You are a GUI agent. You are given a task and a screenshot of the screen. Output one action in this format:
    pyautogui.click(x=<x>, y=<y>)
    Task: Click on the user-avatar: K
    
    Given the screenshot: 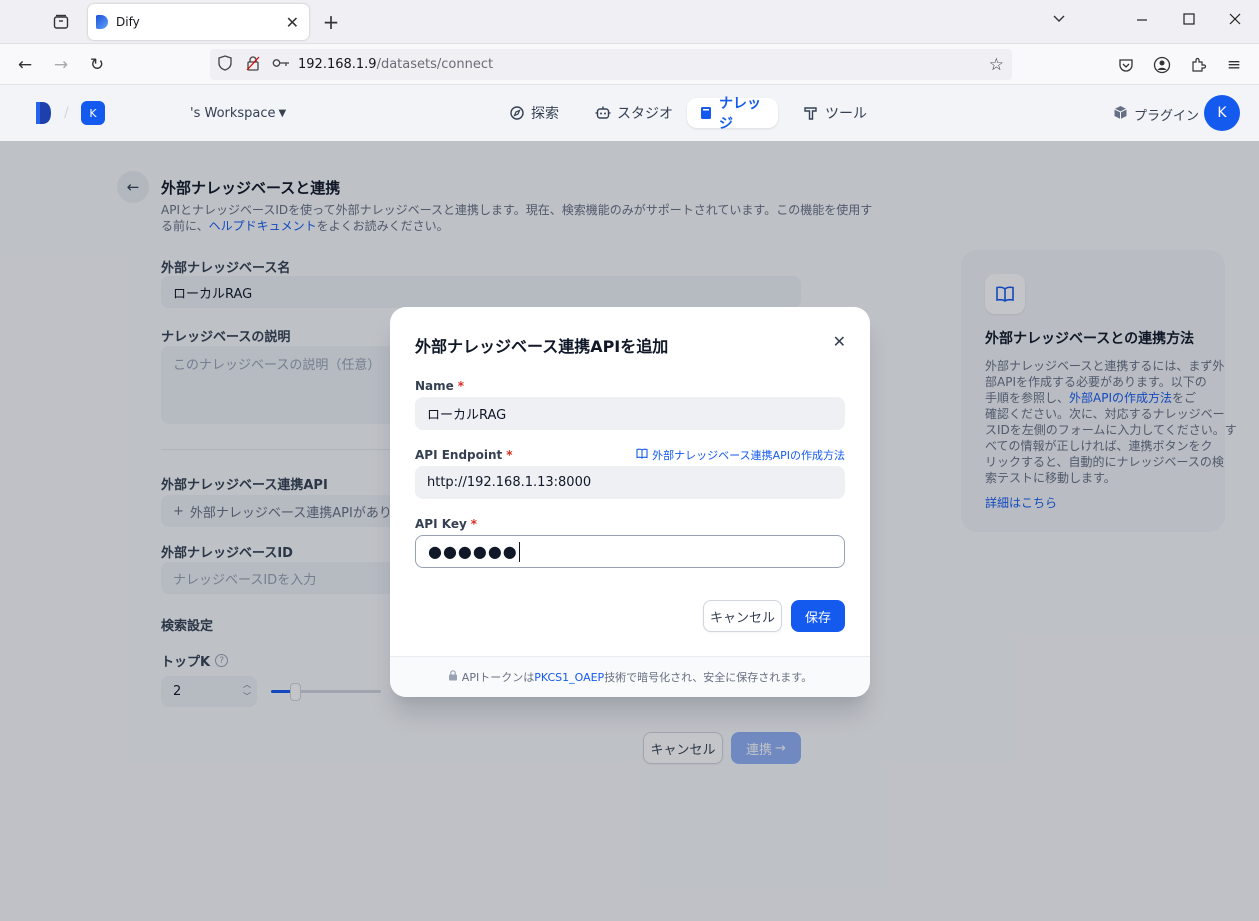 What is the action you would take?
    pyautogui.click(x=1222, y=113)
    